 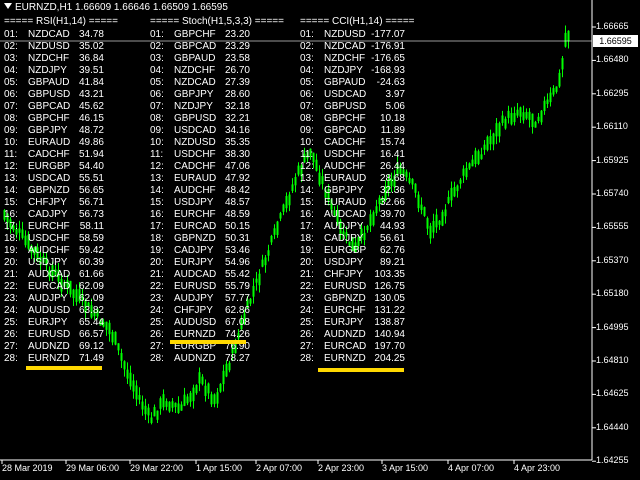 I want to click on row-rank: 04:, so click(x=11, y=70).